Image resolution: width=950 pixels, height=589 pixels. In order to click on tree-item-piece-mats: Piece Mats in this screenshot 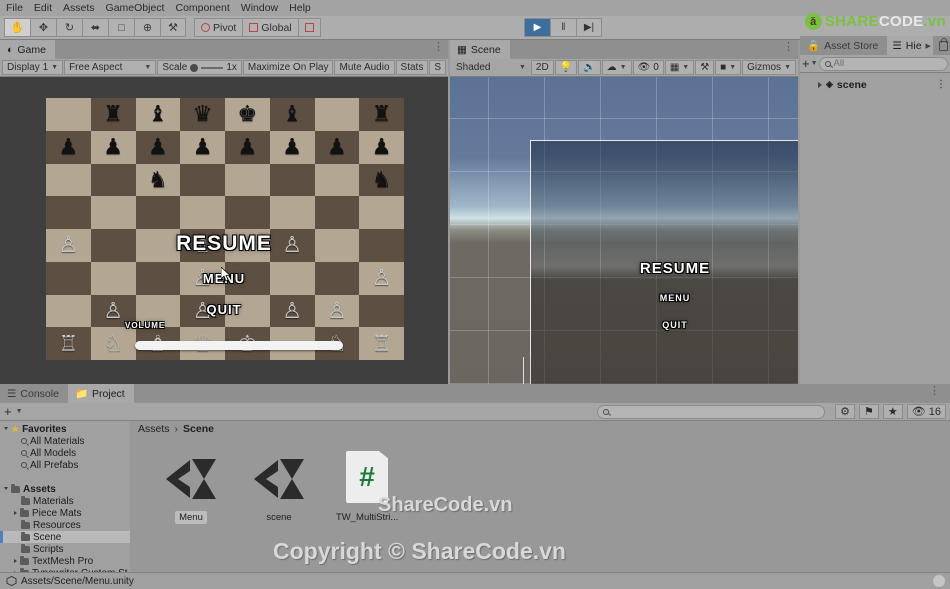, I will do `click(65, 513)`.